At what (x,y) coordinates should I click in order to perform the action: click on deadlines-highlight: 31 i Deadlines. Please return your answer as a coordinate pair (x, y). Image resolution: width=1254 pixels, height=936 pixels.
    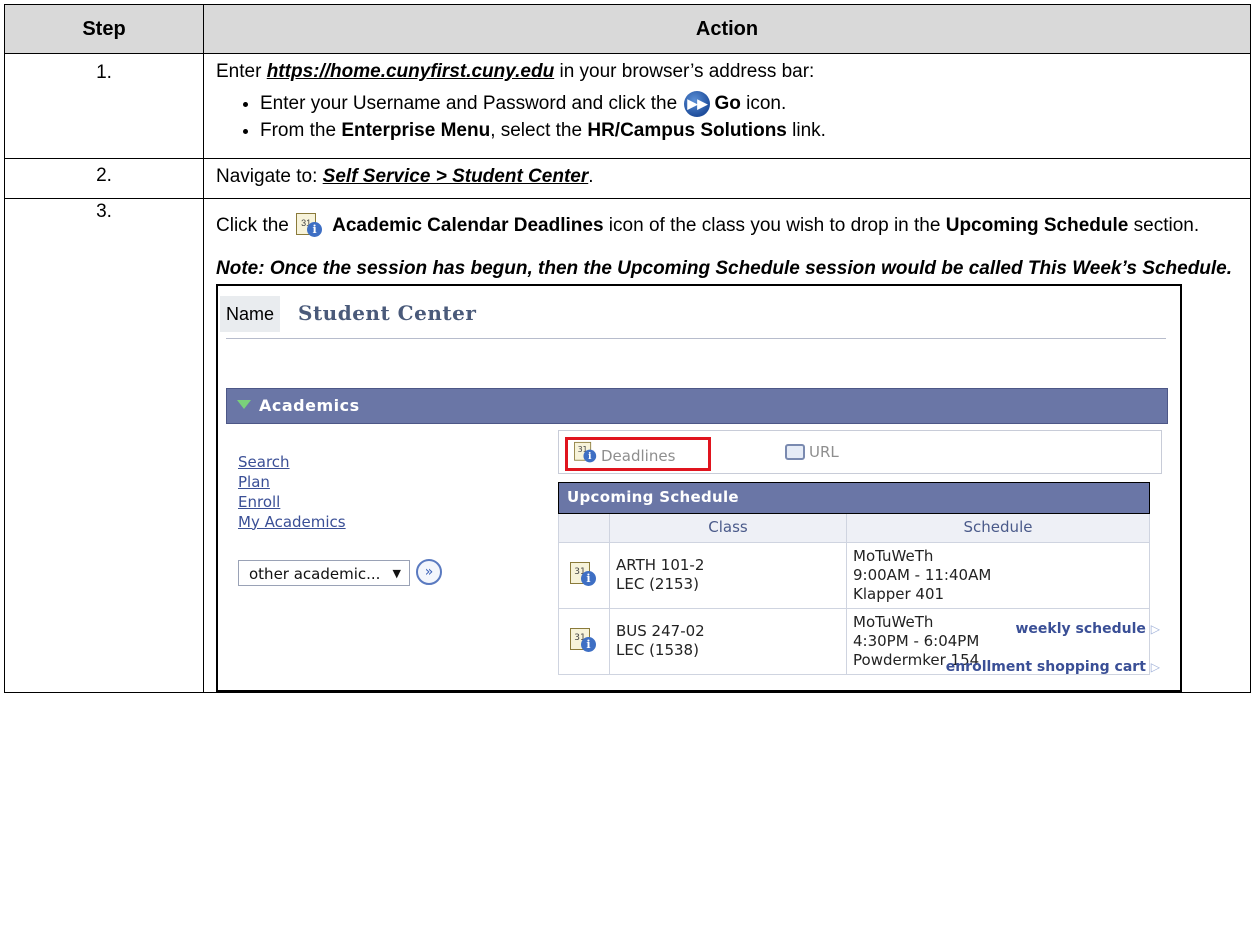
    Looking at the image, I should click on (638, 453).